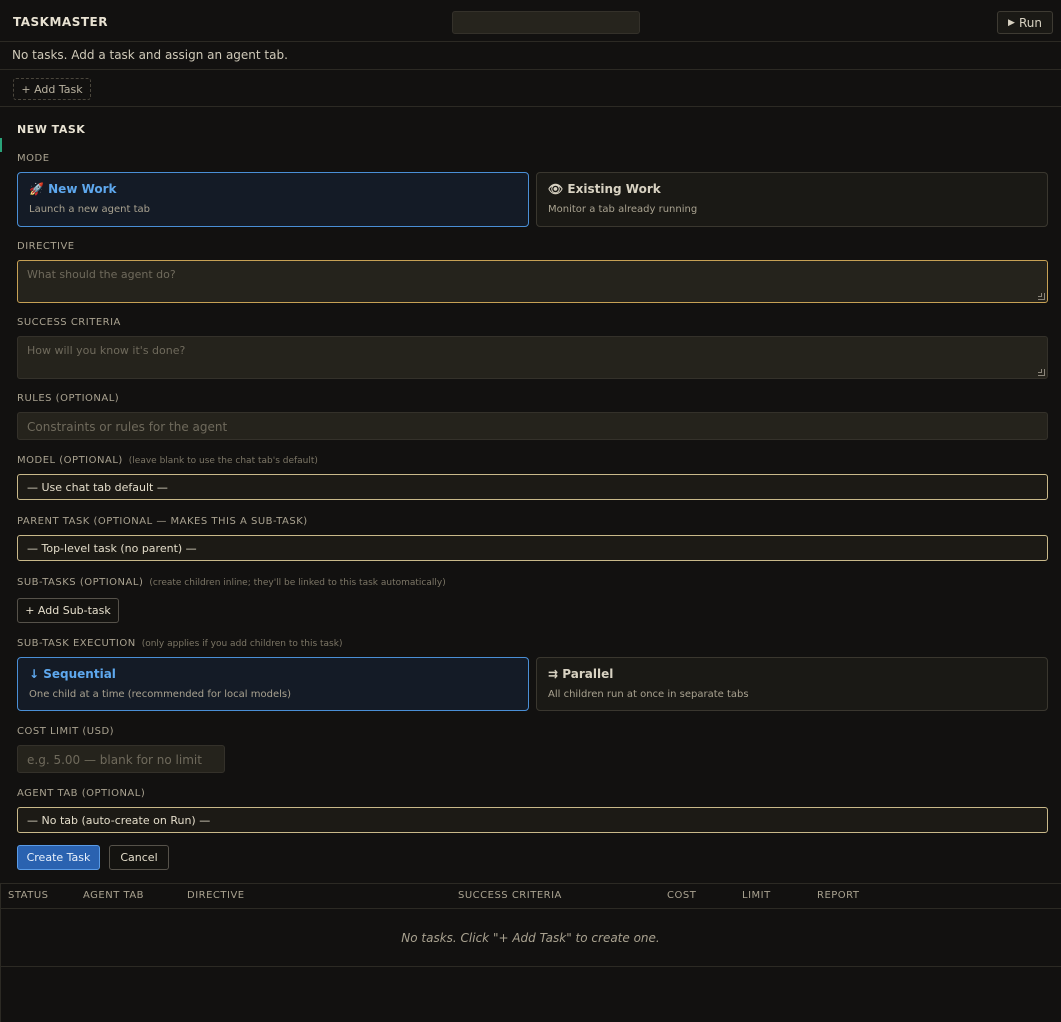 The image size is (1061, 1022). Describe the element at coordinates (556, 189) in the screenshot. I see `eye-icon: 👁` at that location.